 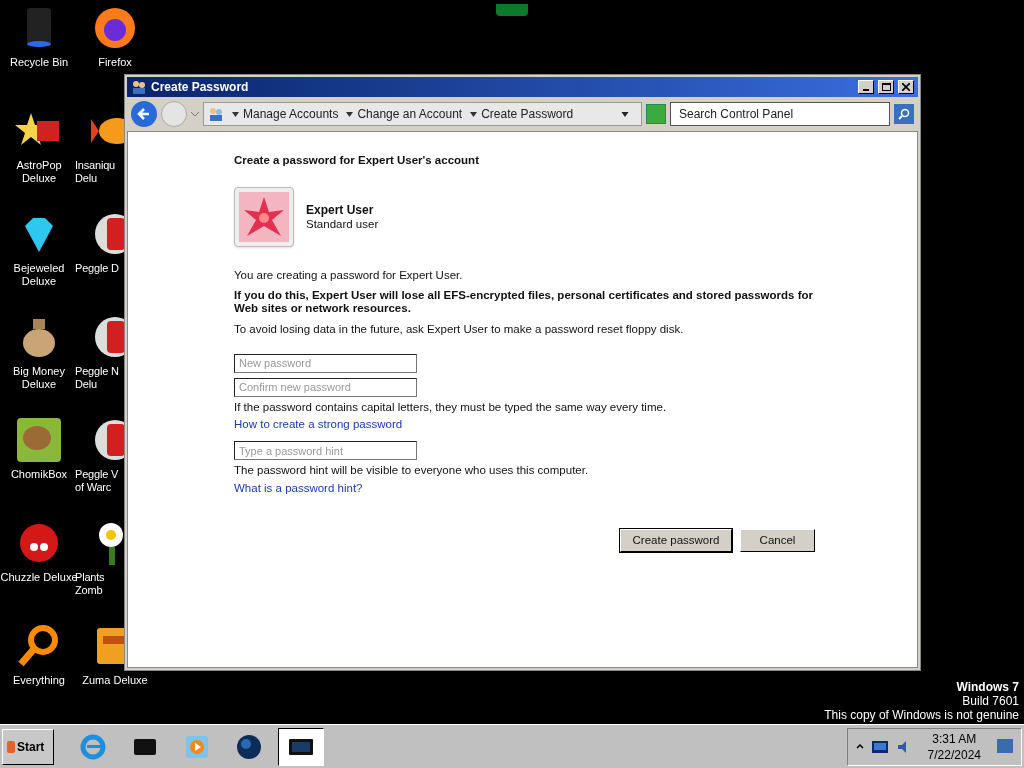 What do you see at coordinates (410, 114) in the screenshot?
I see `breadcrumb-item: Change an Account` at bounding box center [410, 114].